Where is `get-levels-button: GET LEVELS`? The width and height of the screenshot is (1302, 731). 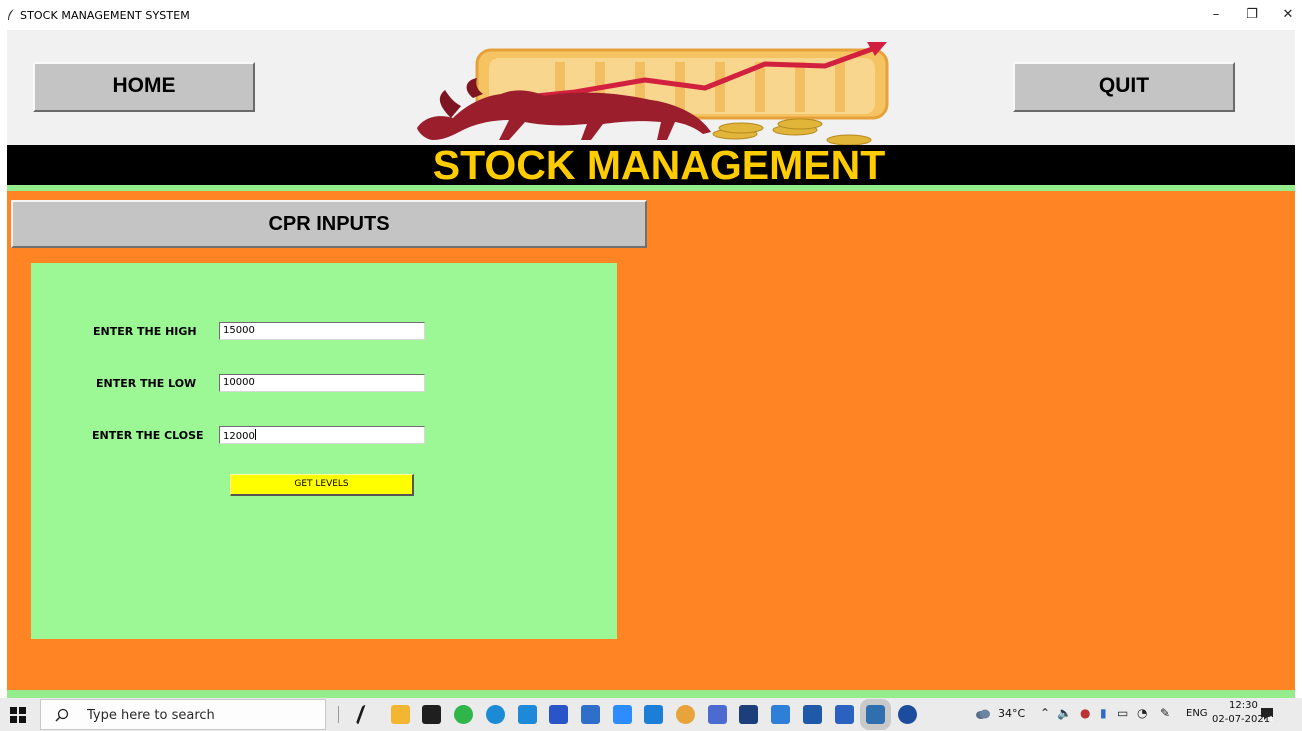
get-levels-button: GET LEVELS is located at coordinates (322, 485).